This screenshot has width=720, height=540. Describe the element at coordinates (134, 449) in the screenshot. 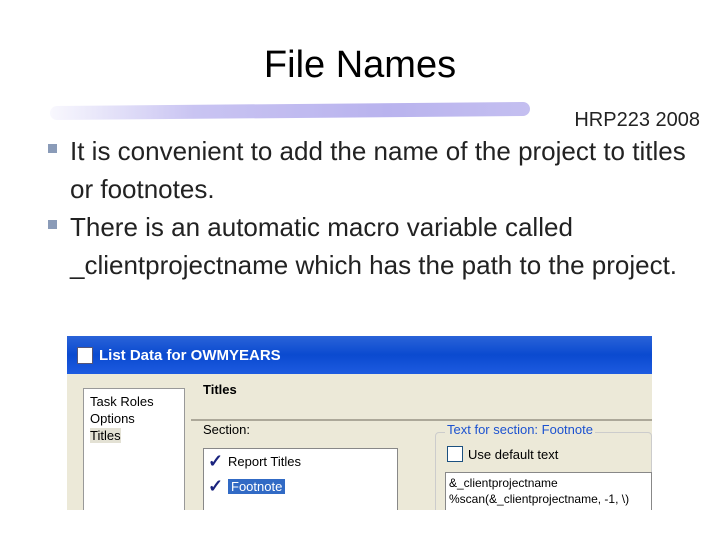

I see `nav-list: Task Roles Options Titles` at that location.